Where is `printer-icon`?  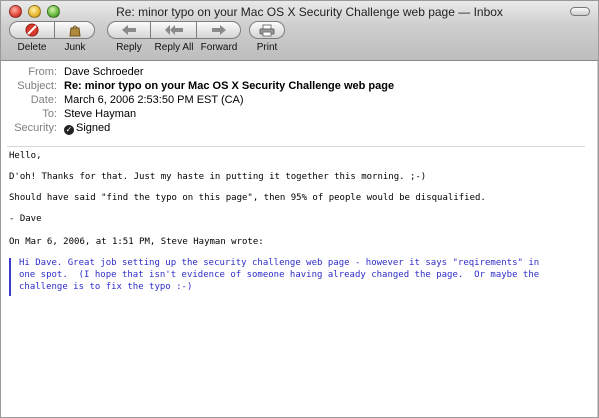
printer-icon is located at coordinates (267, 30).